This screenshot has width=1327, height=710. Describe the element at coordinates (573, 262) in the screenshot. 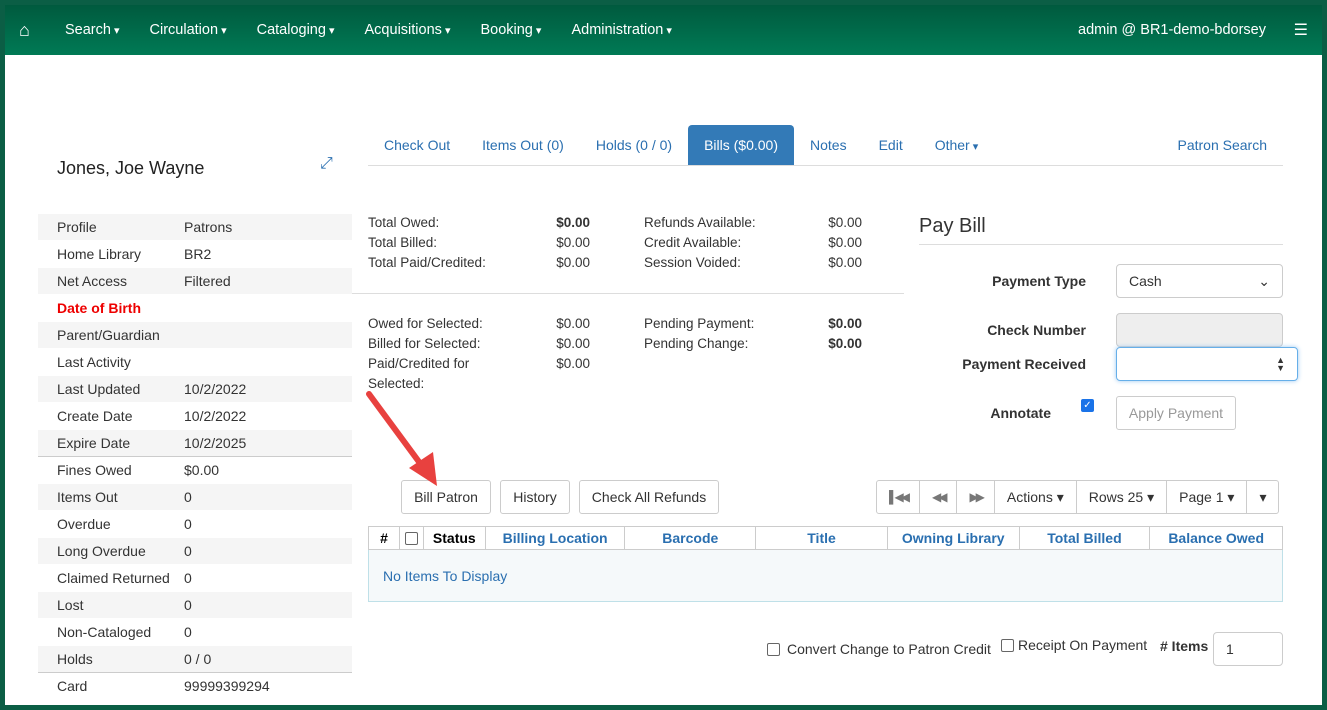

I see `summary-value: $0.00` at that location.